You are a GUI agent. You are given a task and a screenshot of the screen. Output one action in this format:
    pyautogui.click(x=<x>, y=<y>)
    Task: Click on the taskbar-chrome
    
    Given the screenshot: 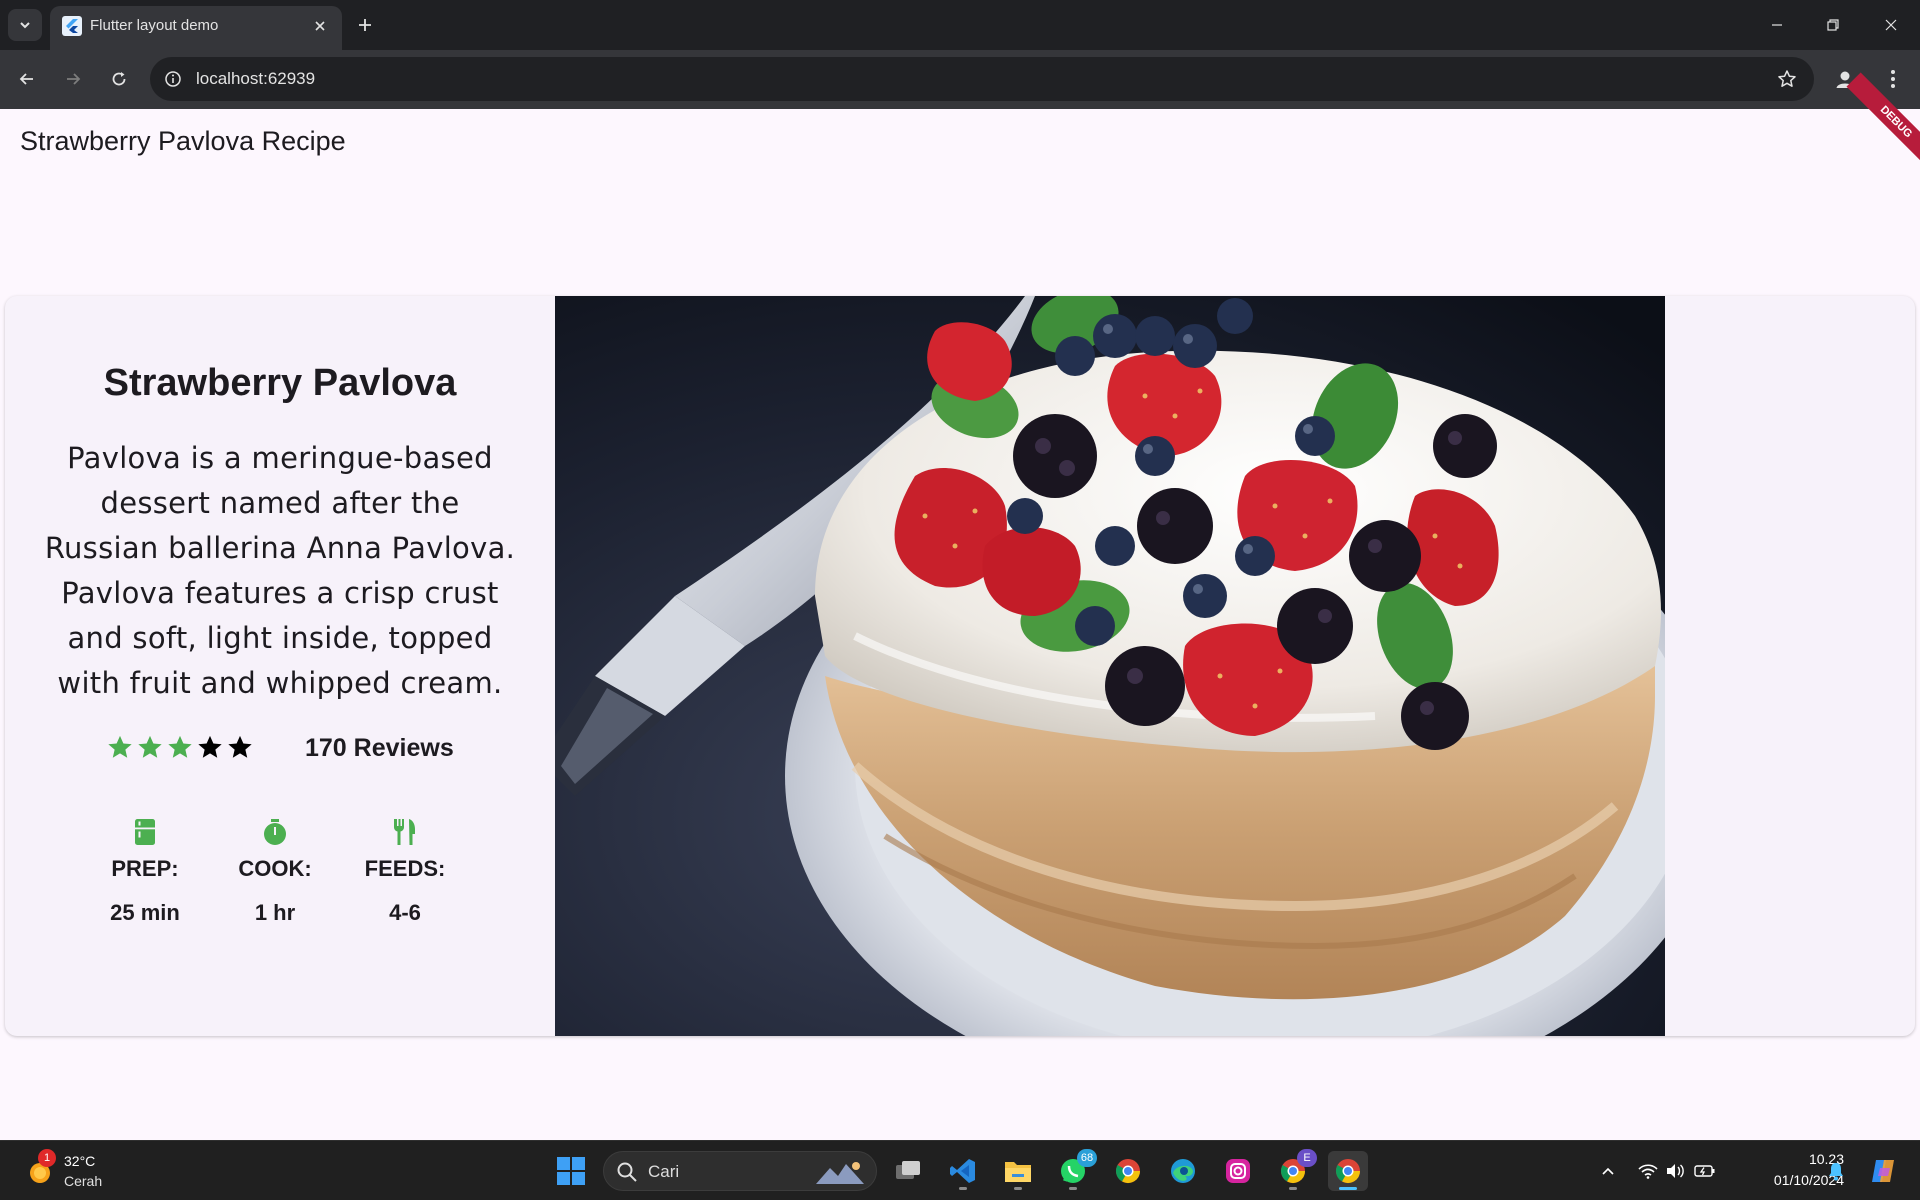 What is the action you would take?
    pyautogui.click(x=1128, y=1171)
    